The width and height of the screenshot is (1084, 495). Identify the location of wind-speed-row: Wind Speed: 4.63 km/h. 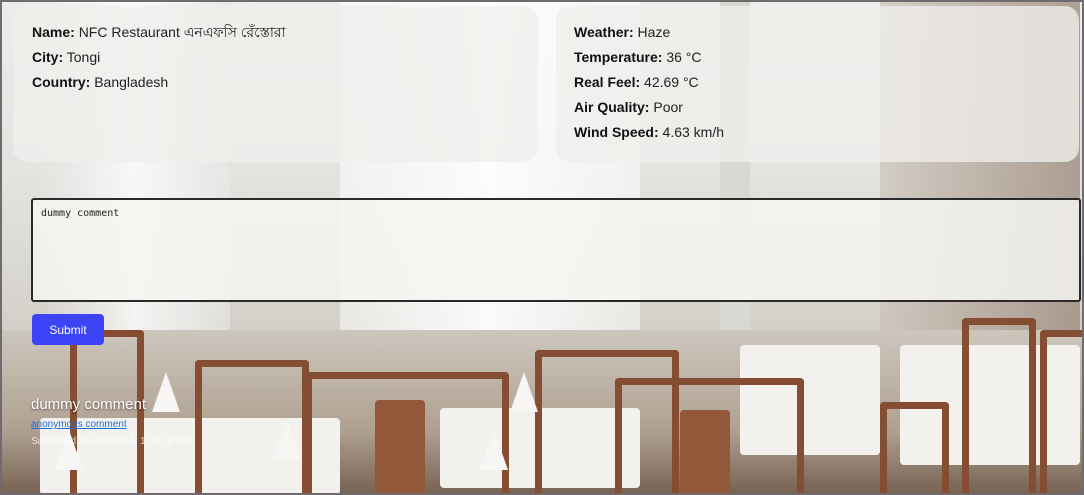
(817, 132).